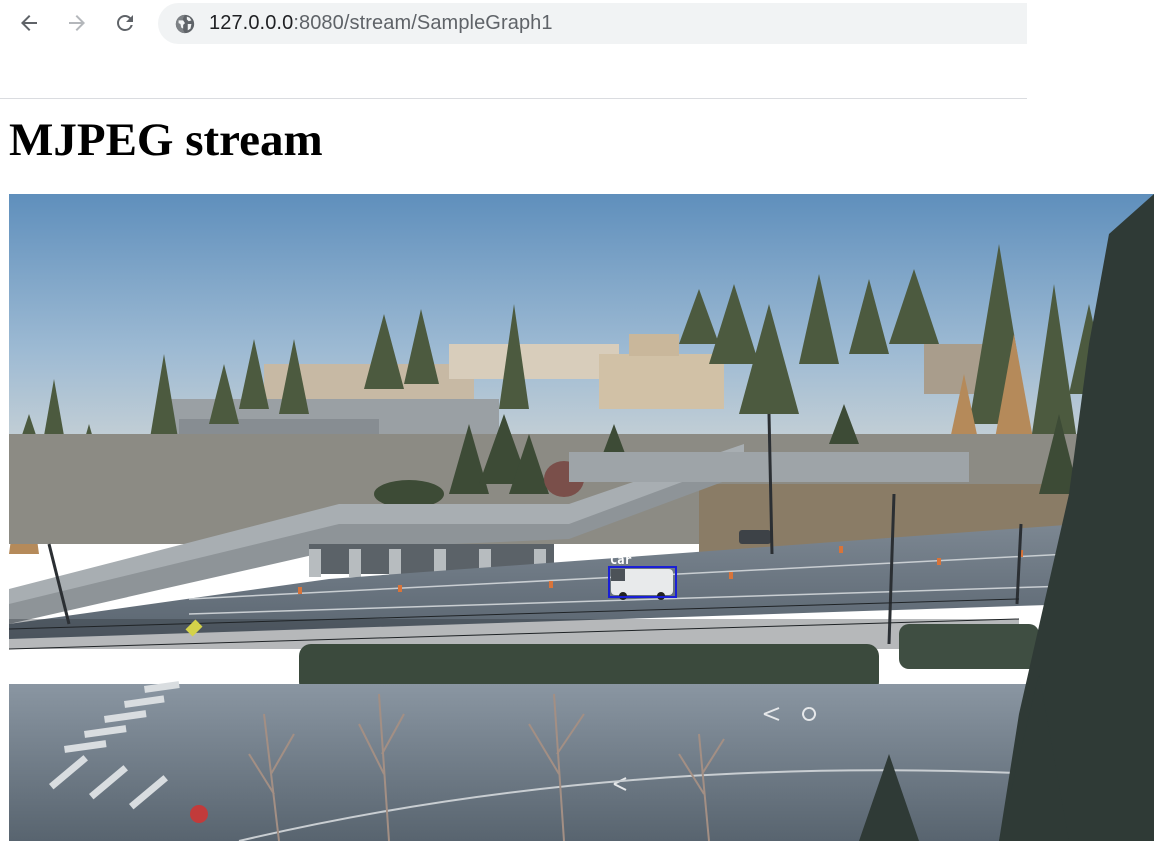 This screenshot has width=1158, height=848. I want to click on url-text: 127.0.0.0:8080/stream/SampleGraph1, so click(381, 23).